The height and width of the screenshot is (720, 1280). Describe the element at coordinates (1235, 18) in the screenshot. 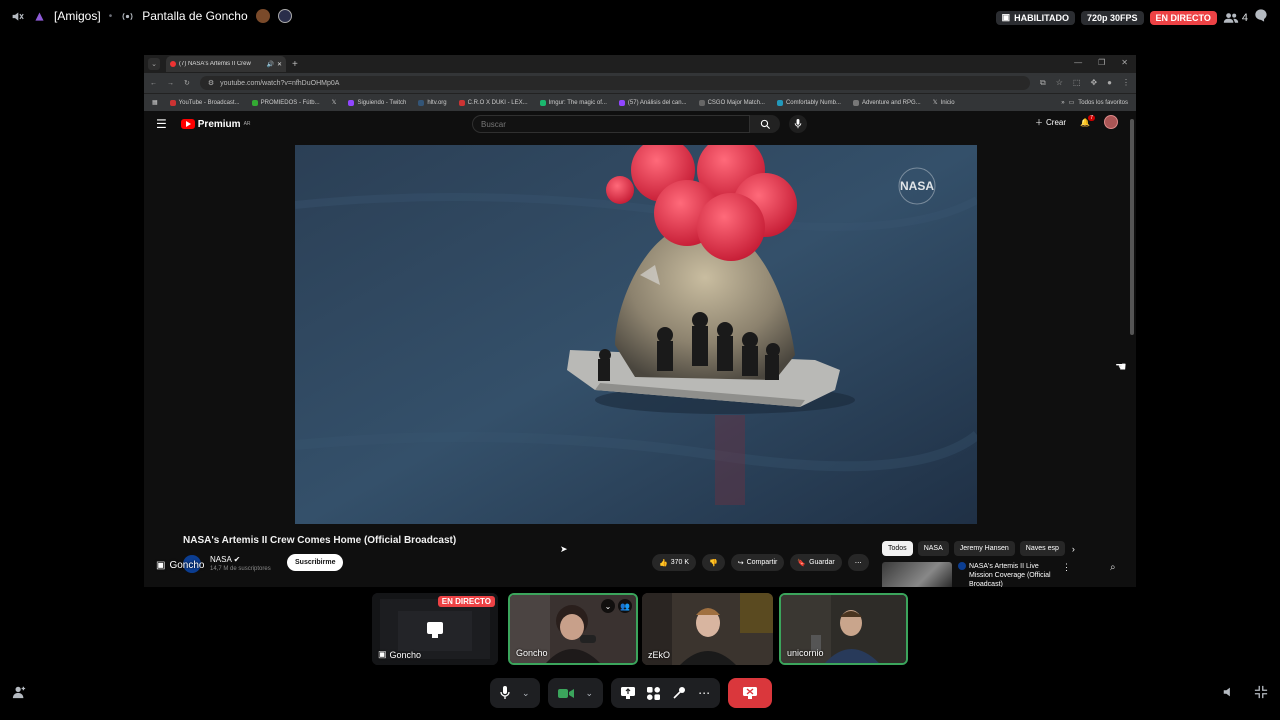

I see `viewer-count: 4` at that location.